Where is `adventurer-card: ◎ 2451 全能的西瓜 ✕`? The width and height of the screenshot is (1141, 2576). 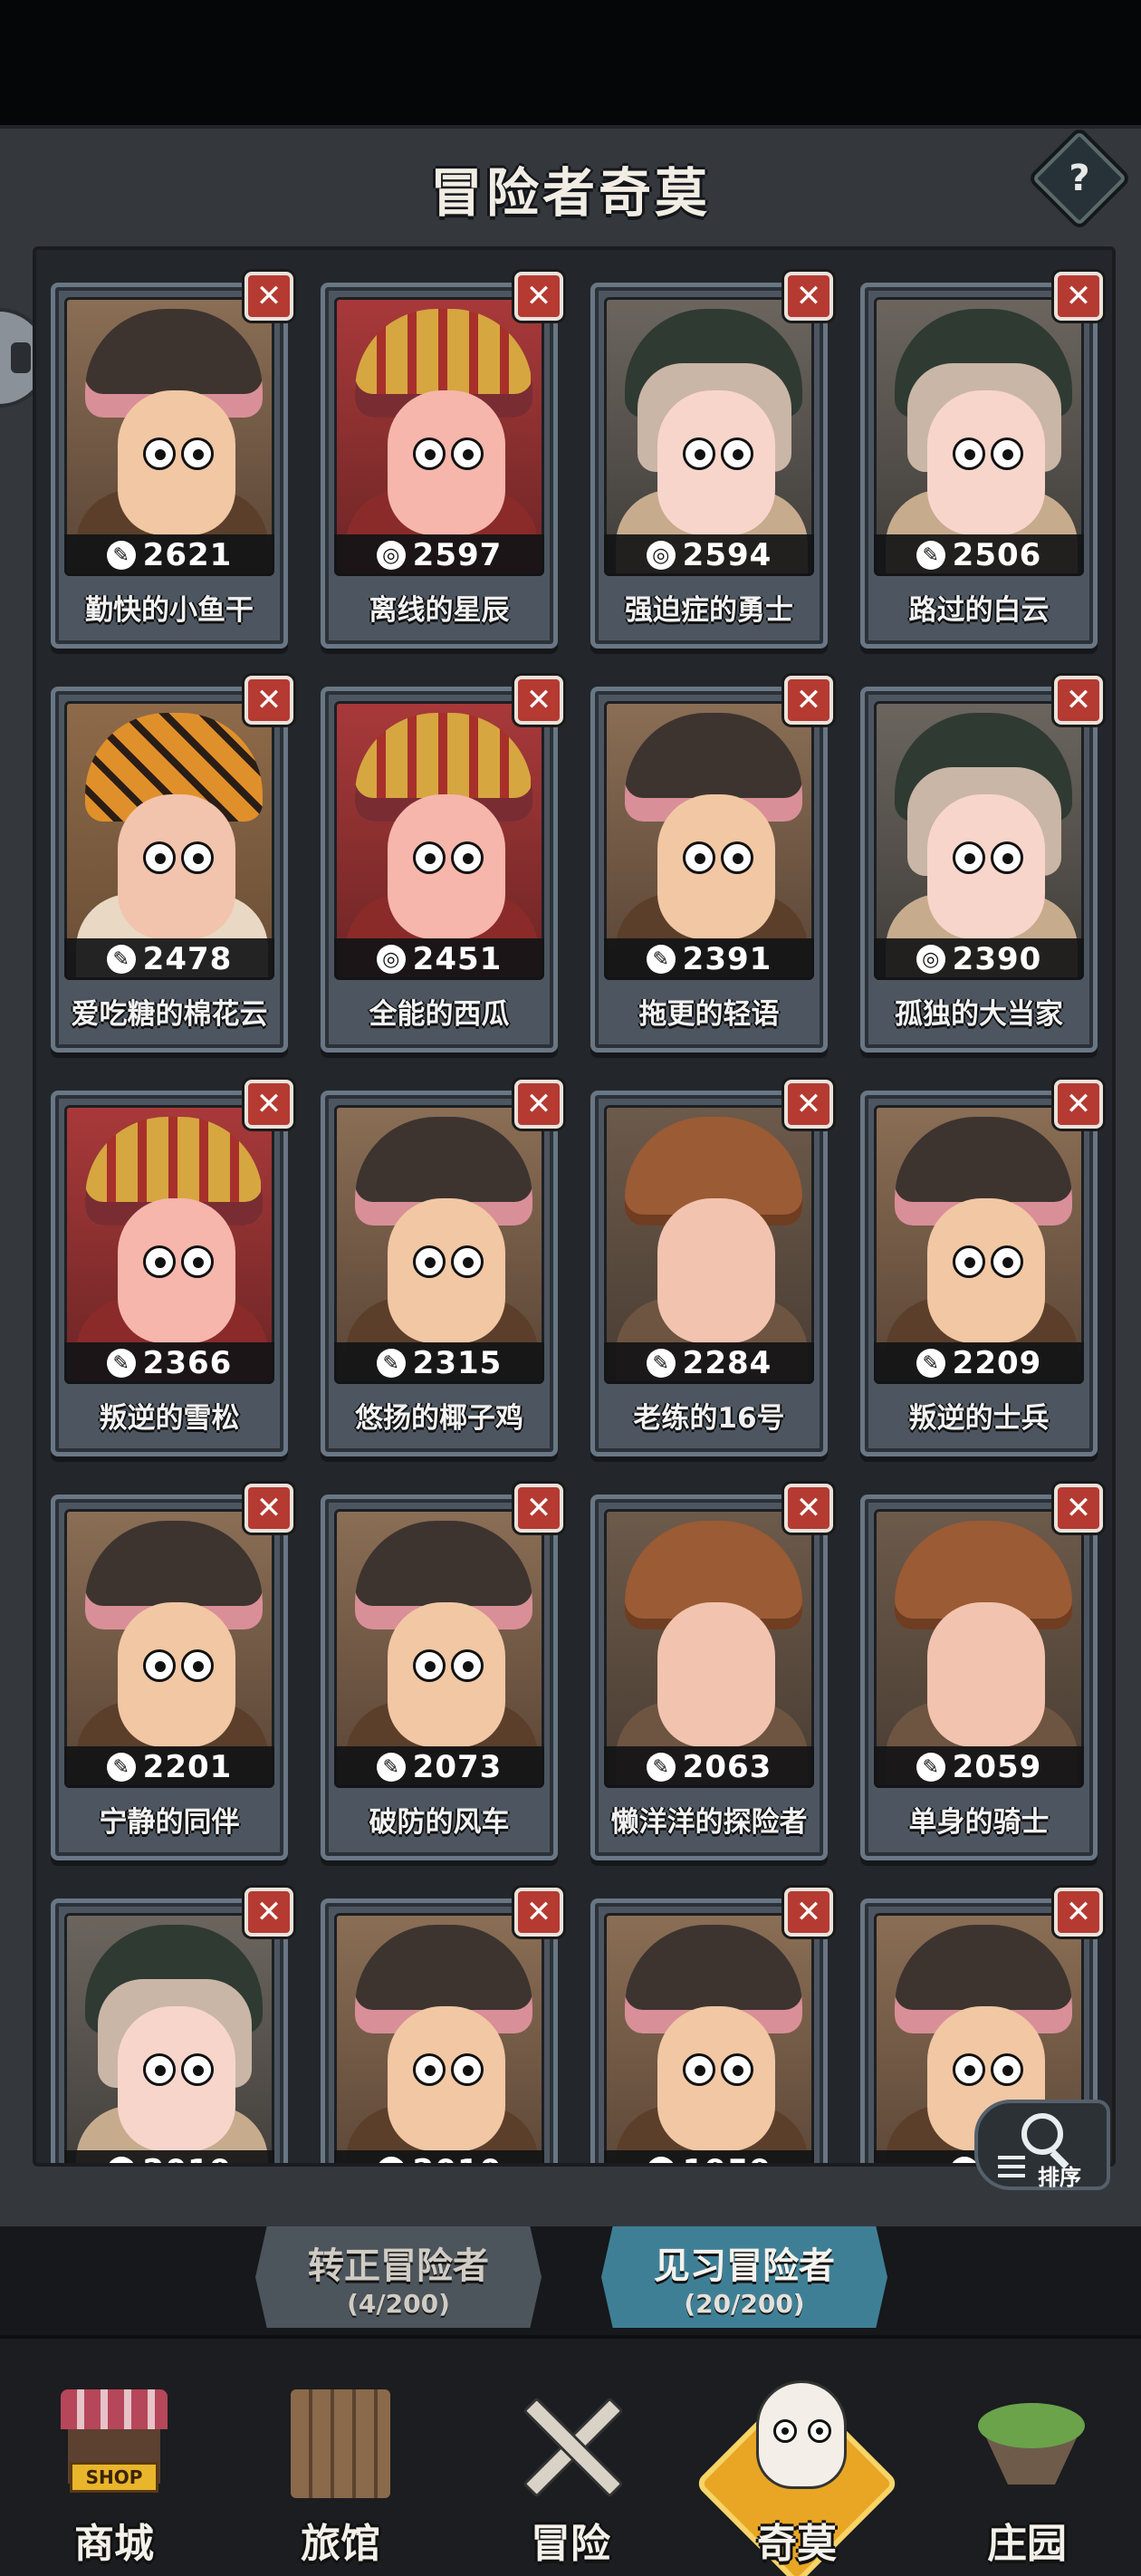 adventurer-card: ◎ 2451 全能的西瓜 ✕ is located at coordinates (442, 864).